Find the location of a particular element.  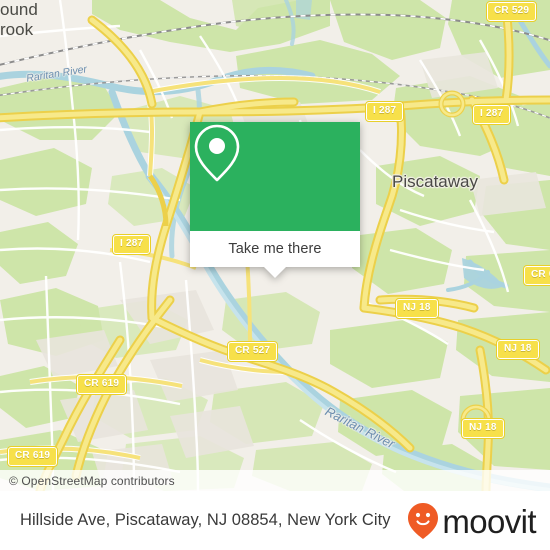

road-shield-cr-619-b: CR 619 is located at coordinates (32, 456).